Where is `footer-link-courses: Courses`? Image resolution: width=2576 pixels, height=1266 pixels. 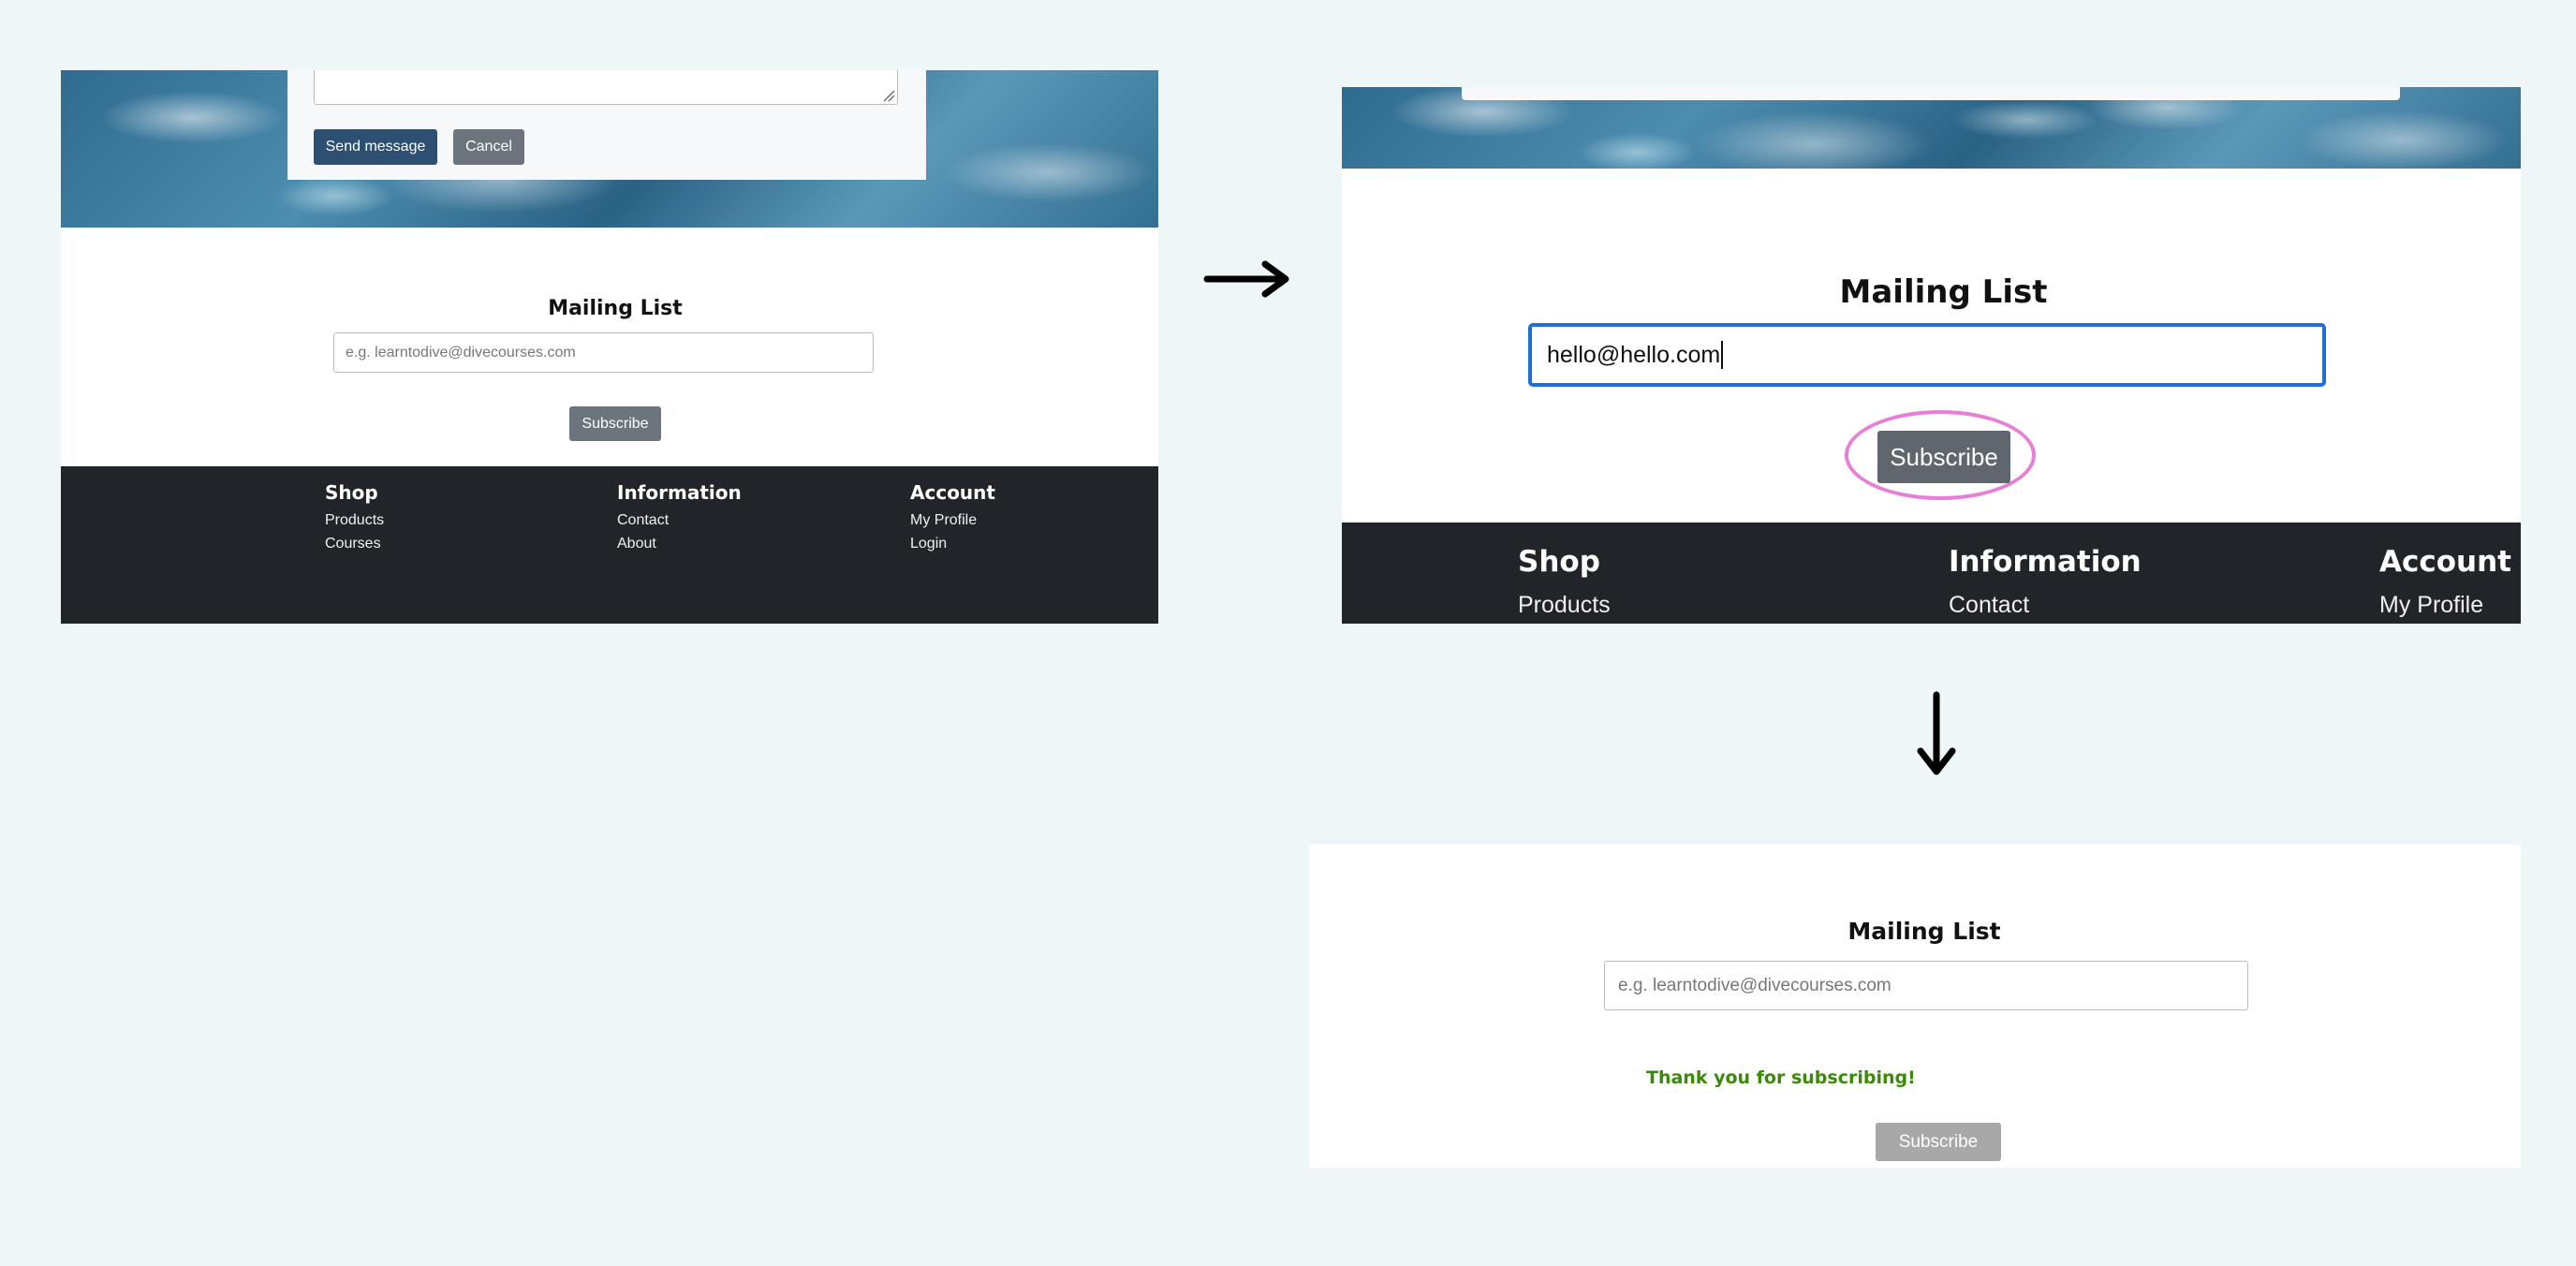
footer-link-courses: Courses is located at coordinates (353, 544).